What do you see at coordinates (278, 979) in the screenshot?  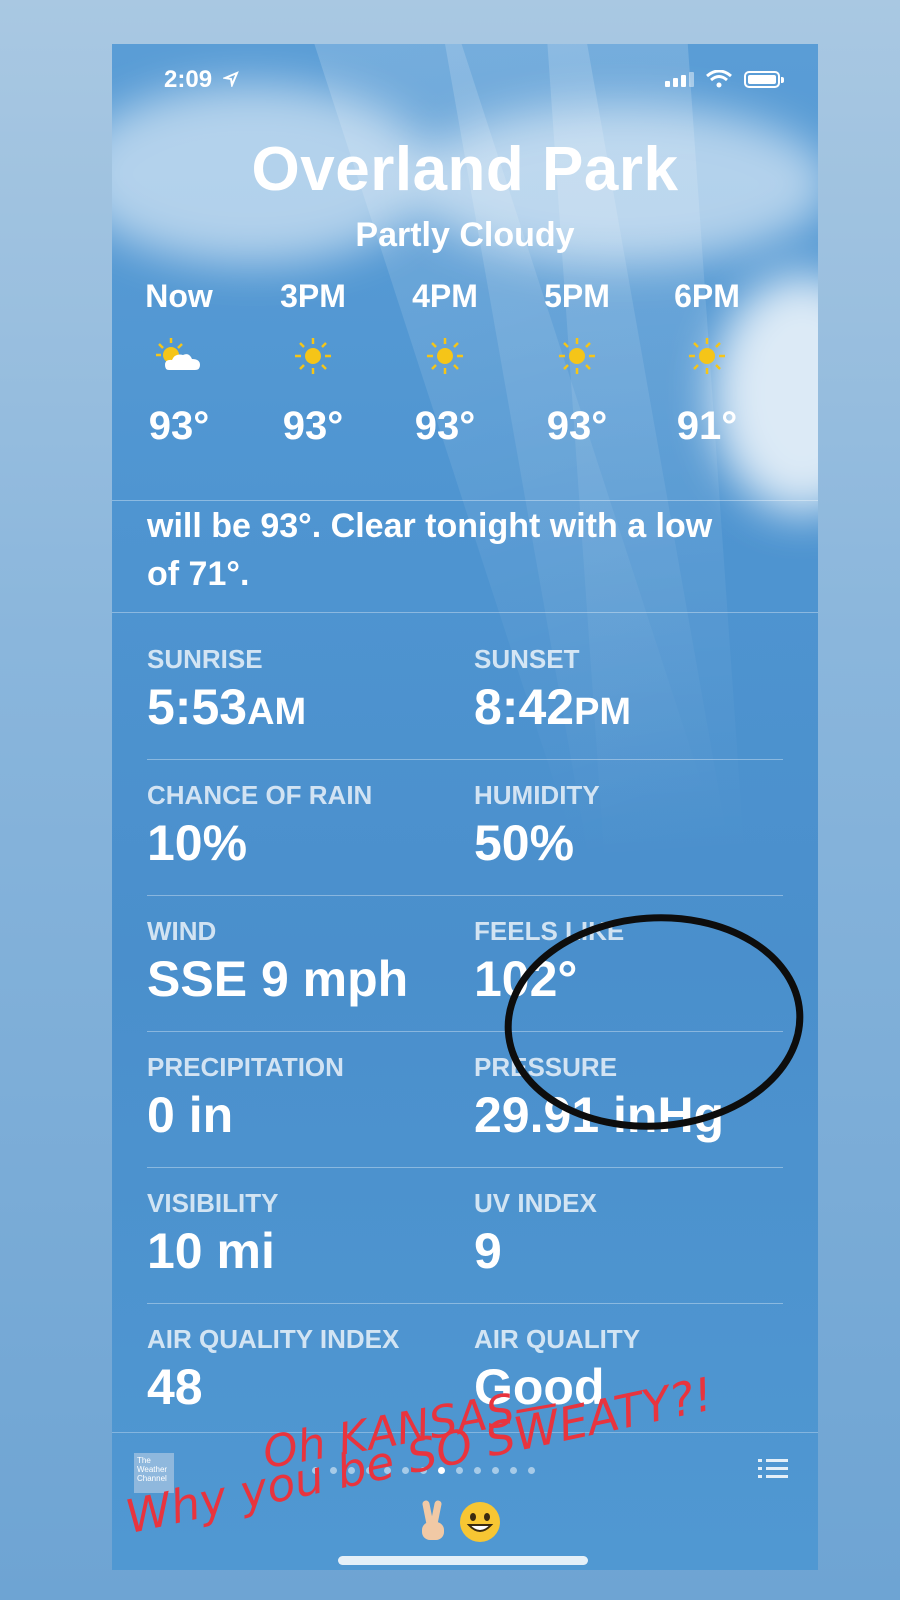 I see `detail-value: SSE 9 mph` at bounding box center [278, 979].